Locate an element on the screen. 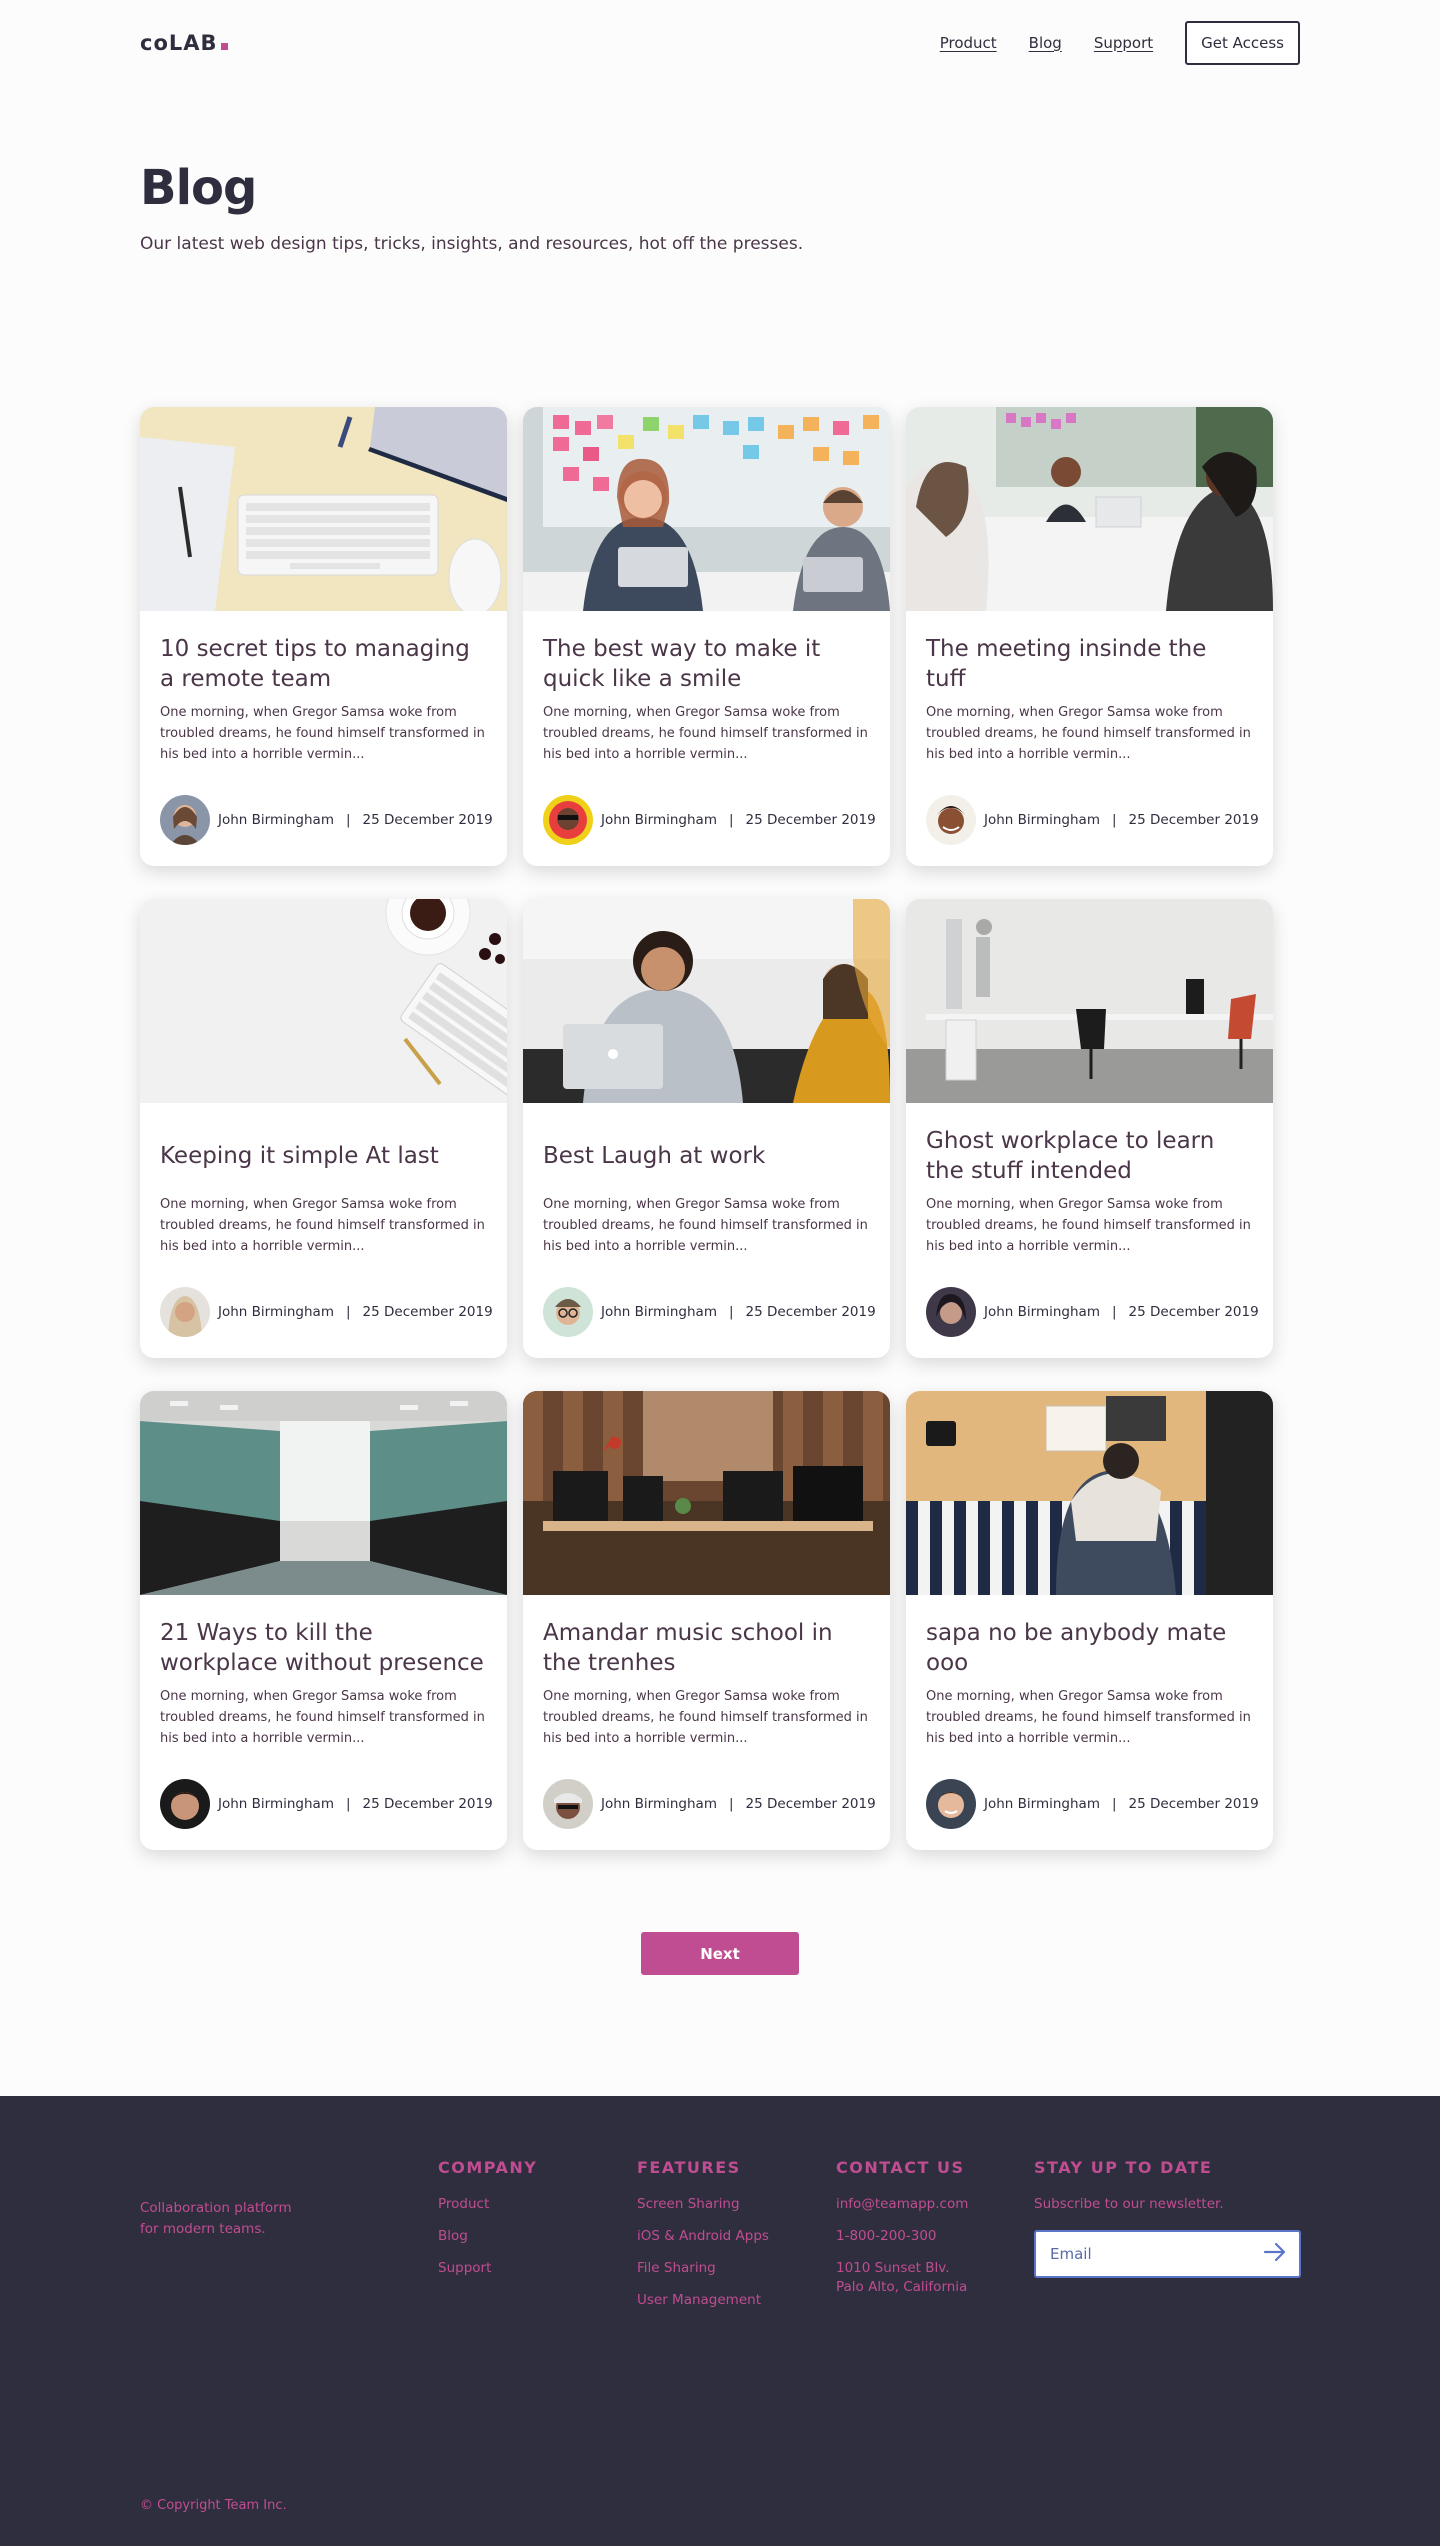  footer-link-user-management: User Management is located at coordinates (703, 2300).